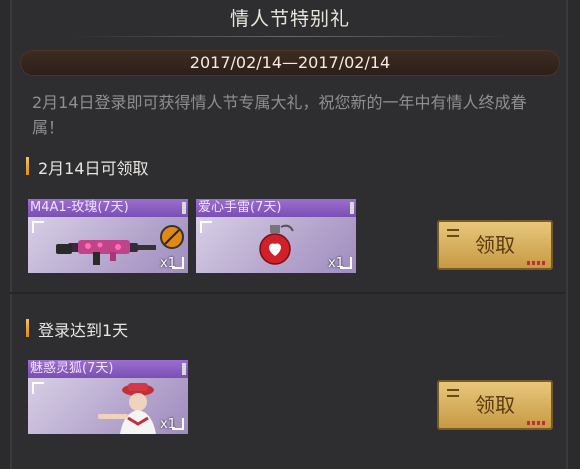 The image size is (580, 469). Describe the element at coordinates (276, 208) in the screenshot. I see `item-name: 爱心手雷(7天)` at that location.